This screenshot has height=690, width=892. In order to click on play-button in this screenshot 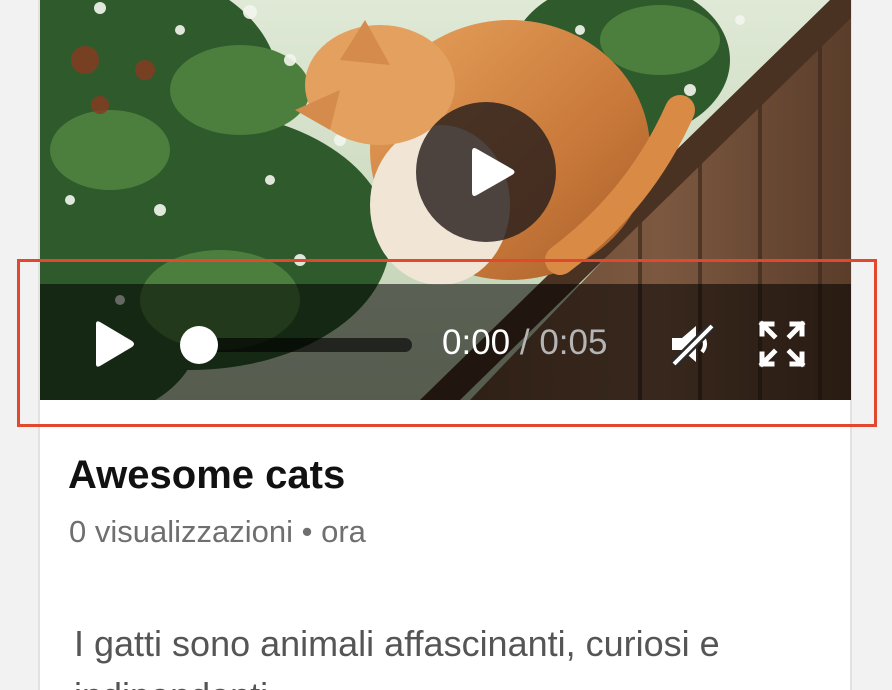, I will do `click(114, 344)`.